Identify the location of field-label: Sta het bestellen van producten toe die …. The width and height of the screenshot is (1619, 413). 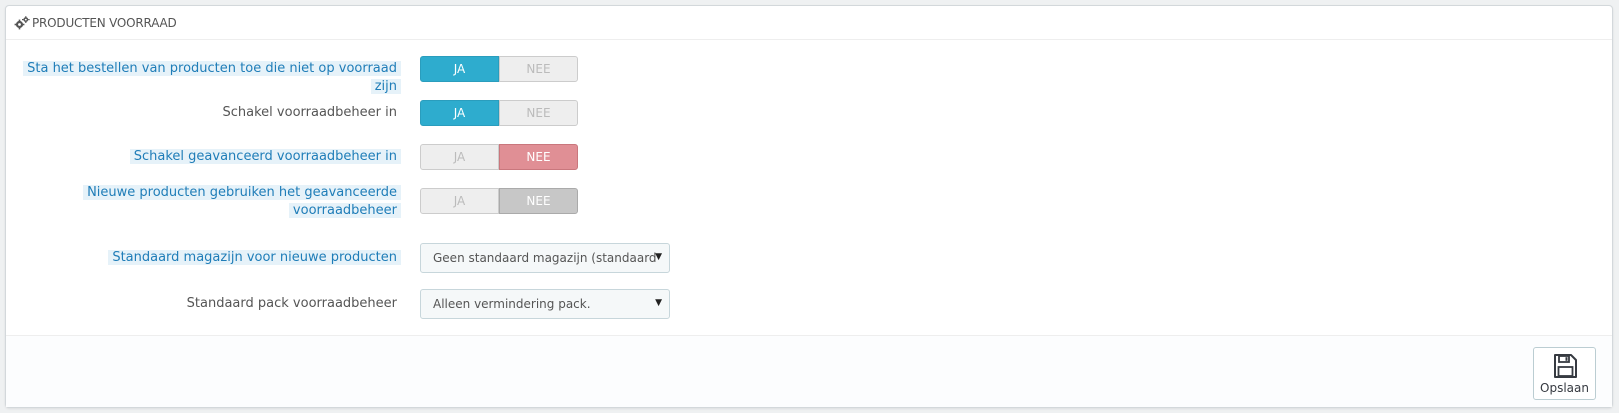
(203, 78).